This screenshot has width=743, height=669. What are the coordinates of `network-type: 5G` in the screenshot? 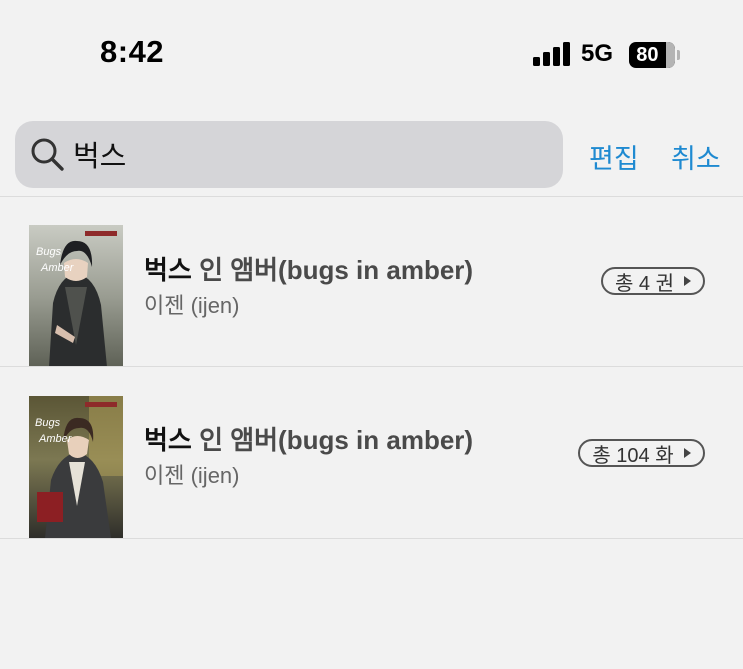 It's located at (597, 53).